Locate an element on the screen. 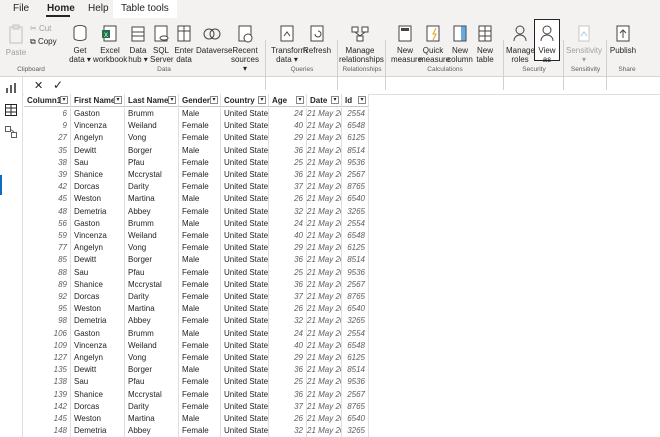 The image size is (660, 437). model-view-button is located at coordinates (11, 134).